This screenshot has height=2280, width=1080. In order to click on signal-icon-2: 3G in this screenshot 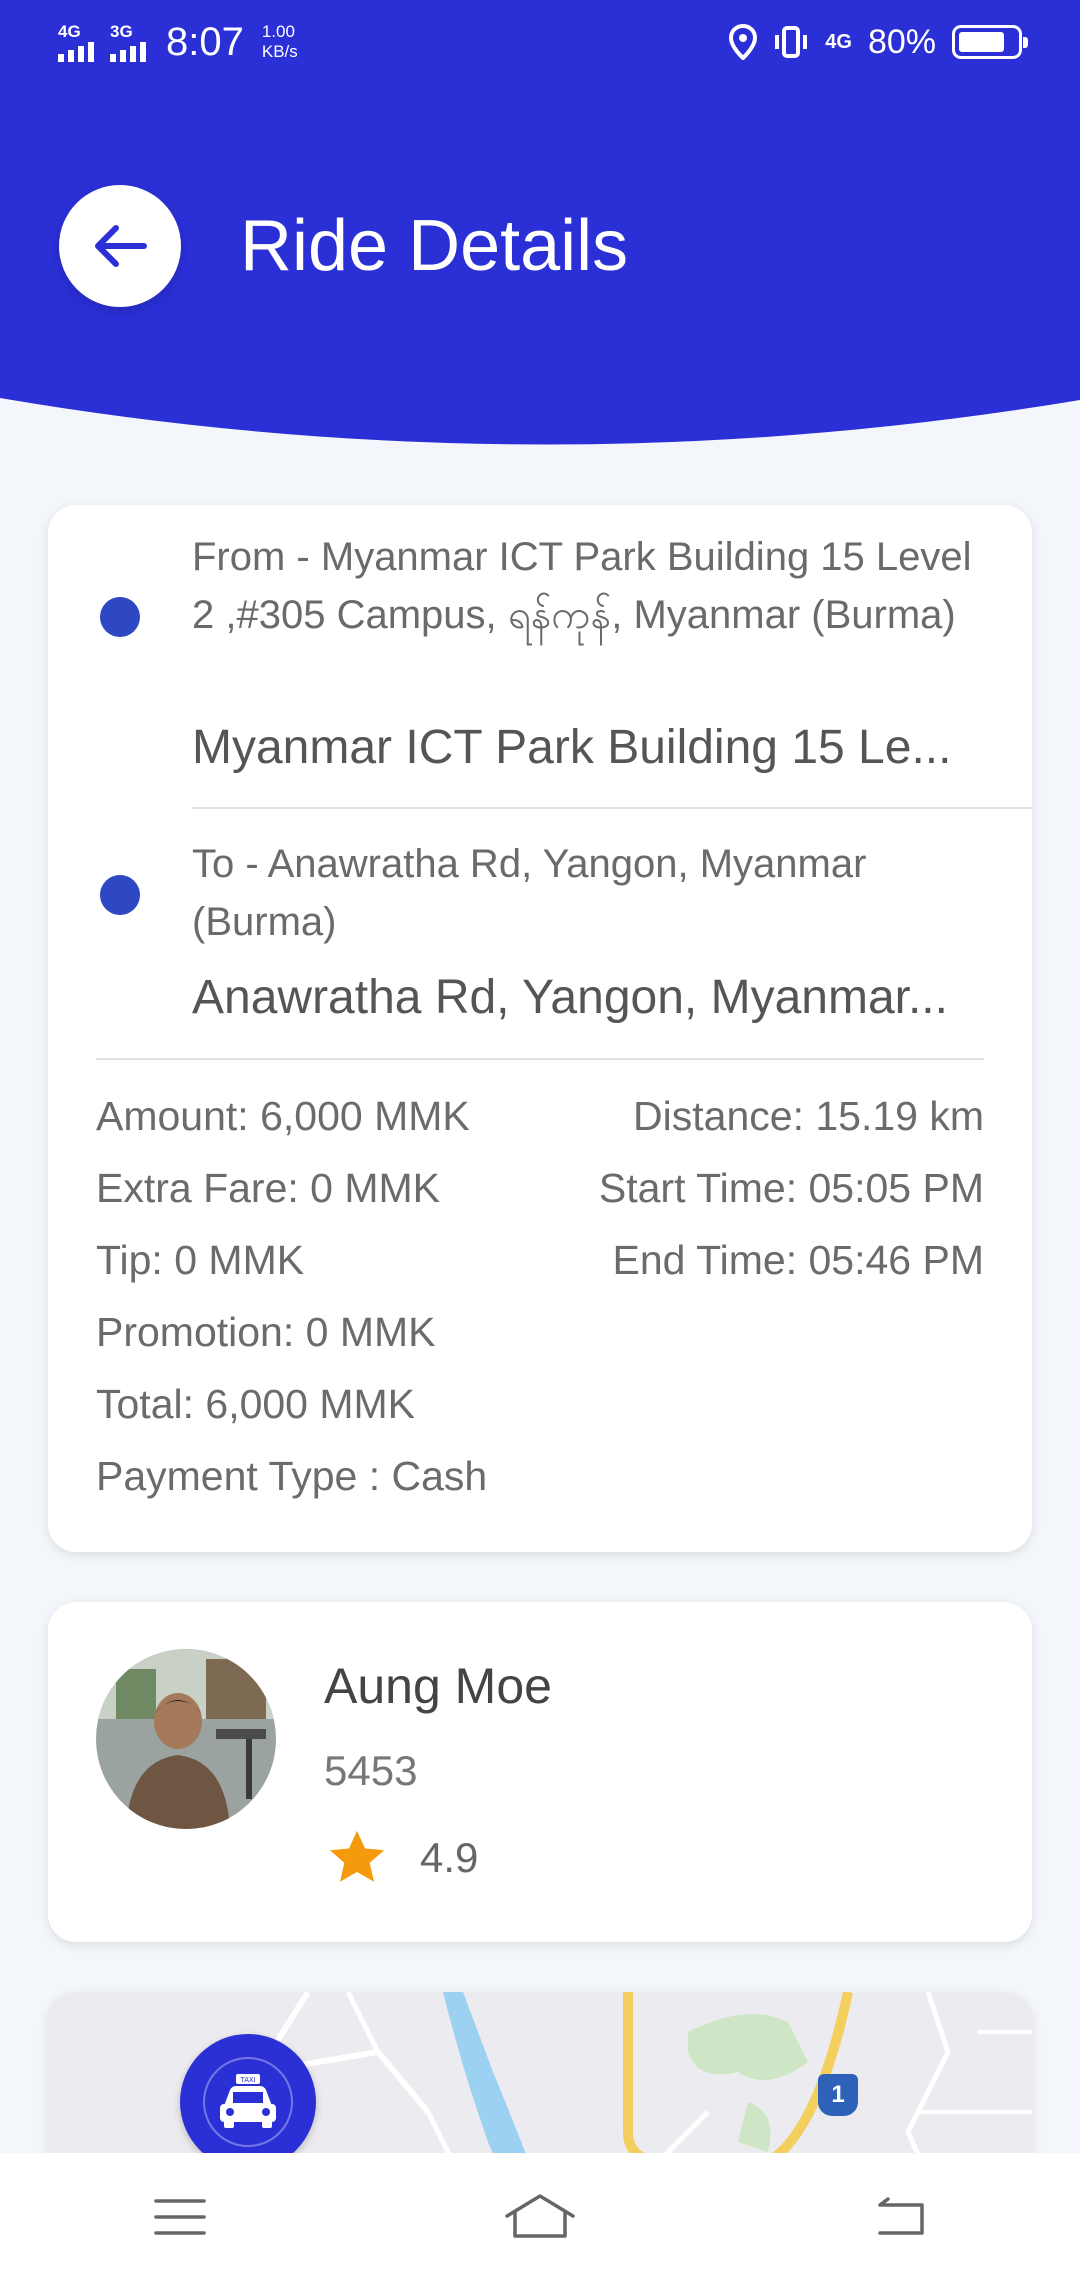, I will do `click(128, 42)`.